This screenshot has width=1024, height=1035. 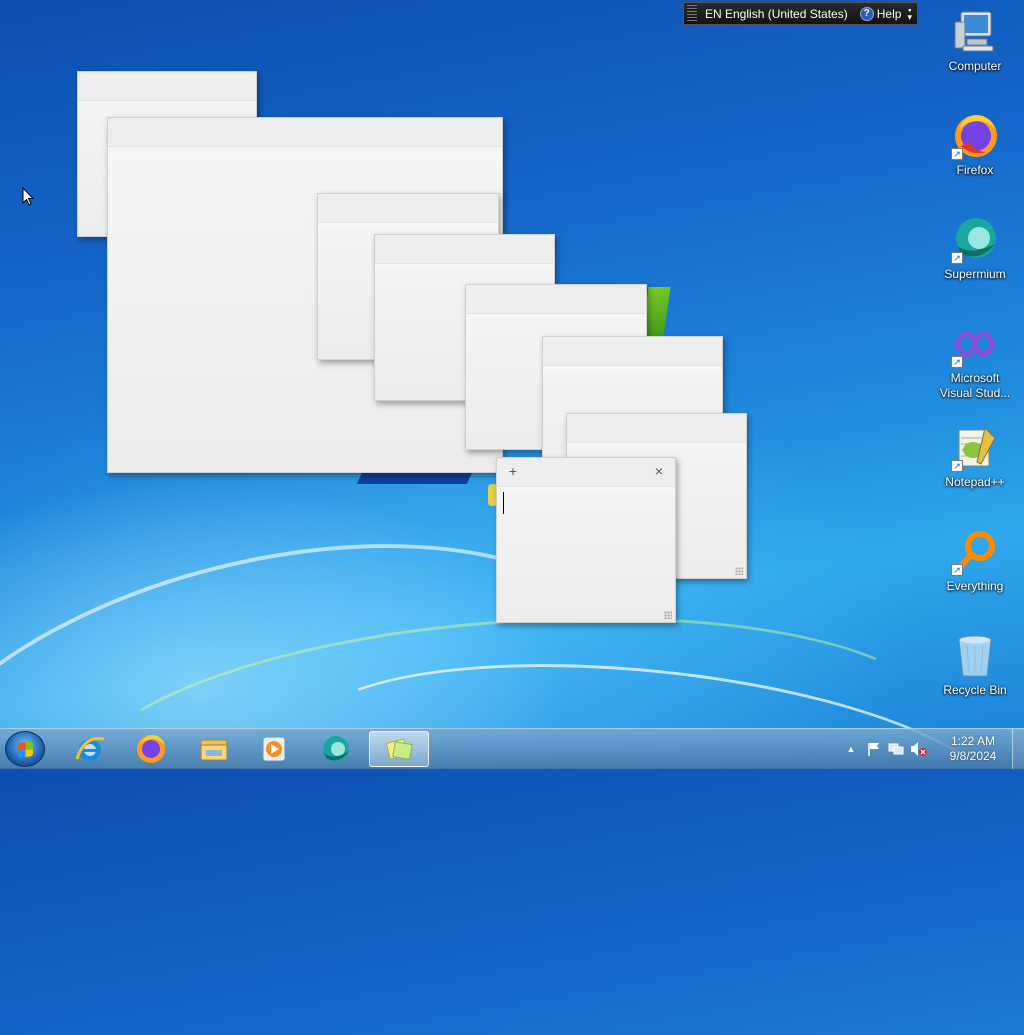 I want to click on sticky-notes-icon, so click(x=399, y=749).